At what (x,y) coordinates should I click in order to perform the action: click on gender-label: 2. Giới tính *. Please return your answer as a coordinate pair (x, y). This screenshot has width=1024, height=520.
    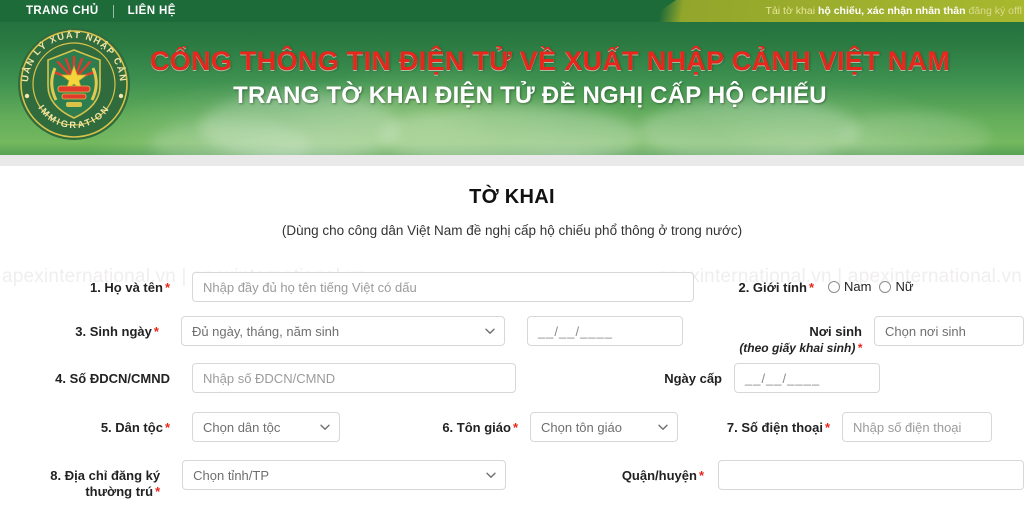
    Looking at the image, I should click on (759, 284).